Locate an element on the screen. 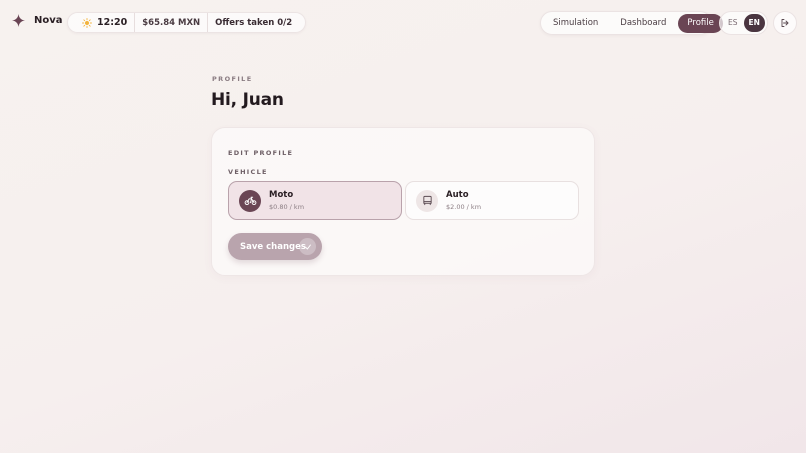 The width and height of the screenshot is (806, 453). vehicle-option-moto: Moto $0.80 / km is located at coordinates (315, 200).